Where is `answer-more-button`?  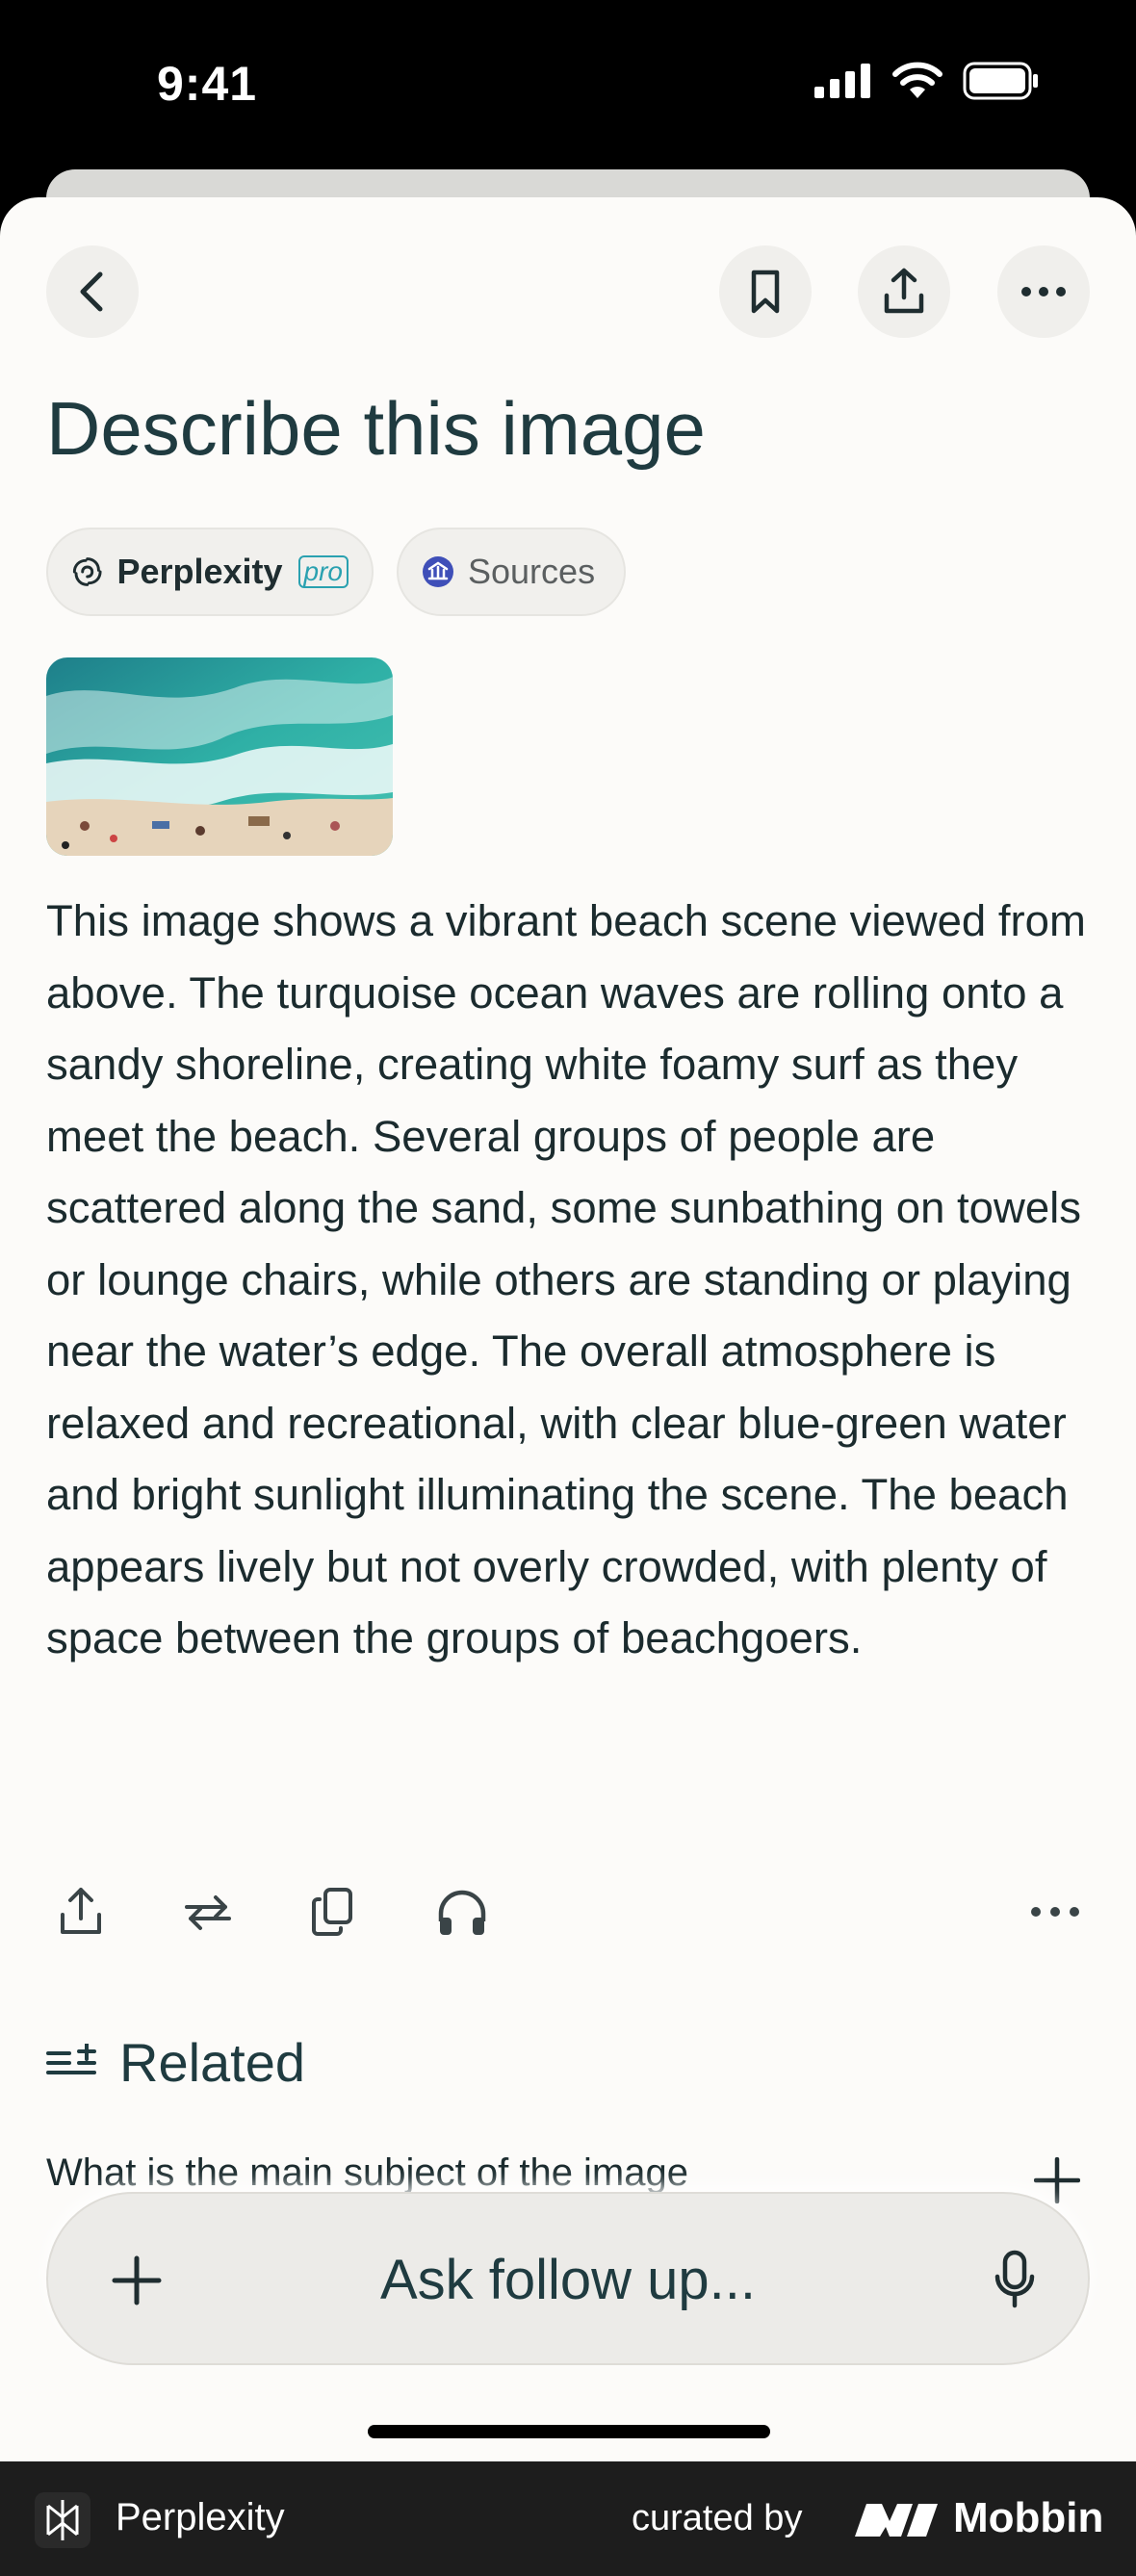 answer-more-button is located at coordinates (1055, 1912).